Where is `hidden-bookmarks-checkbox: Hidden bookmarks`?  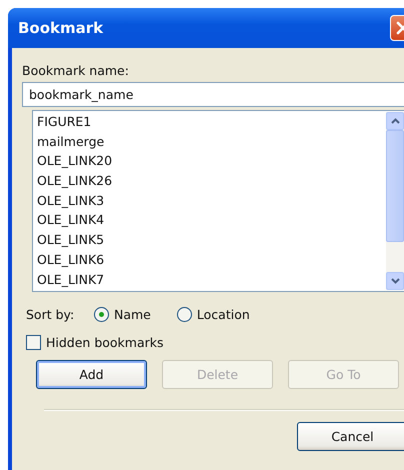 hidden-bookmarks-checkbox: Hidden bookmarks is located at coordinates (215, 342).